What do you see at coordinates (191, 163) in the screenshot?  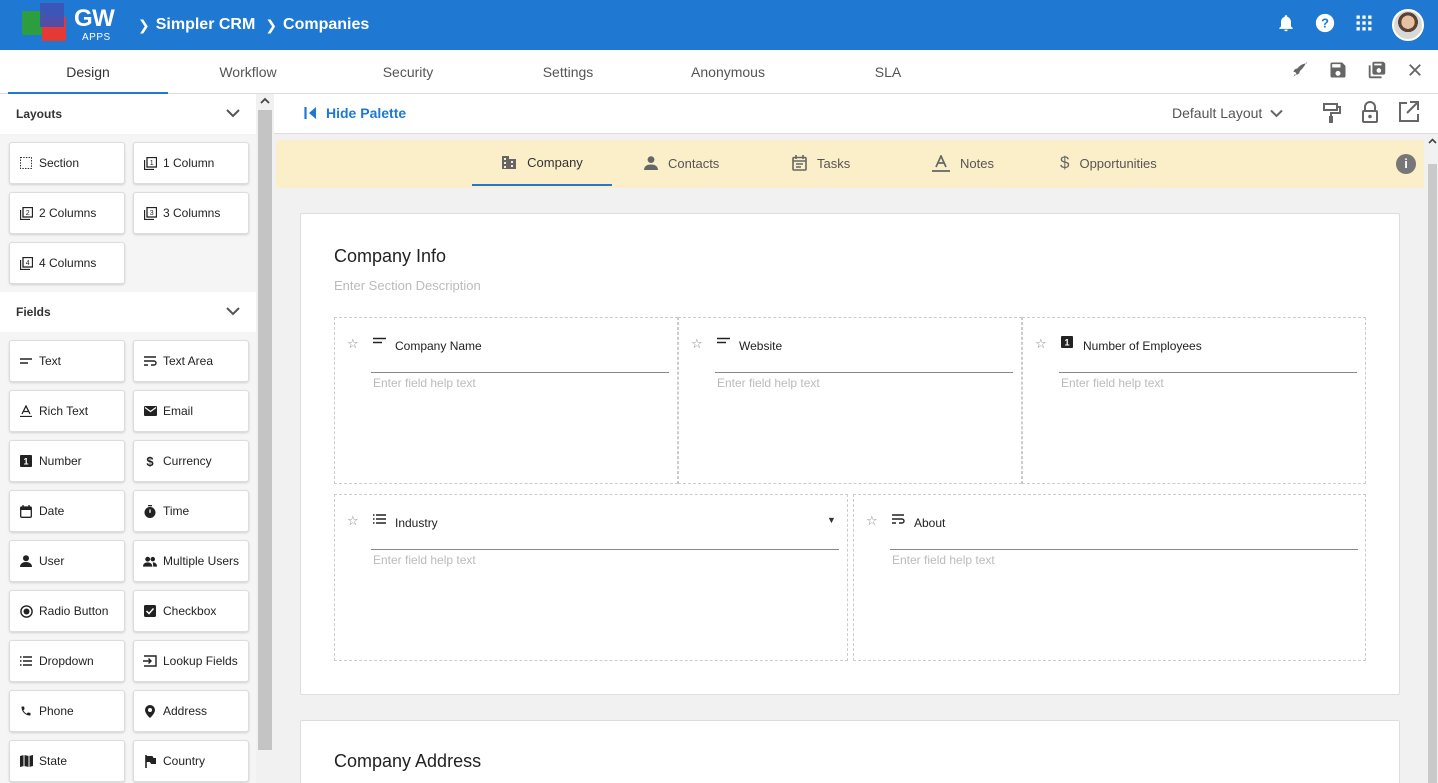 I see `palette-item-1-column: 11 Column` at bounding box center [191, 163].